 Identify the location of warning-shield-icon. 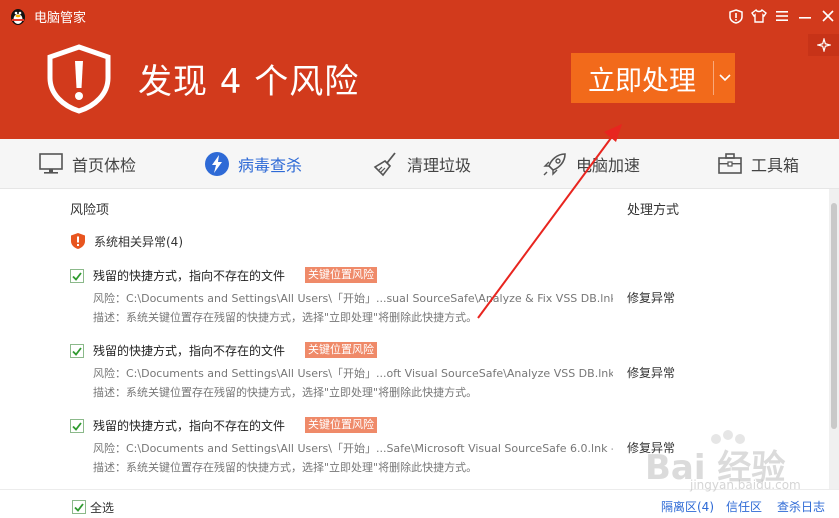
(78, 241).